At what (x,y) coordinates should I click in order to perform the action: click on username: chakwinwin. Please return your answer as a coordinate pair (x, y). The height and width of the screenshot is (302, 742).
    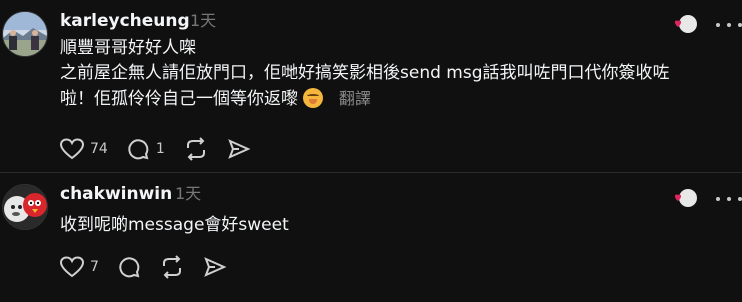
    Looking at the image, I should click on (116, 194).